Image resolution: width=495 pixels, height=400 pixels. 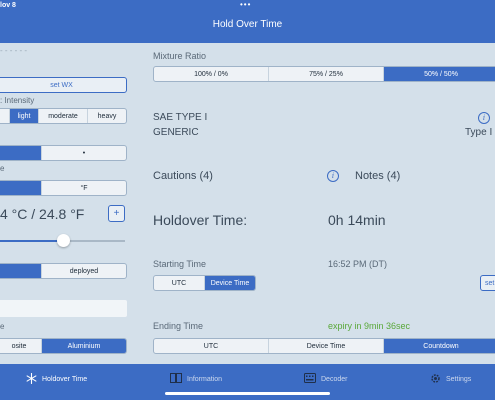 I want to click on intensity-option-moderate: moderate, so click(x=63, y=116).